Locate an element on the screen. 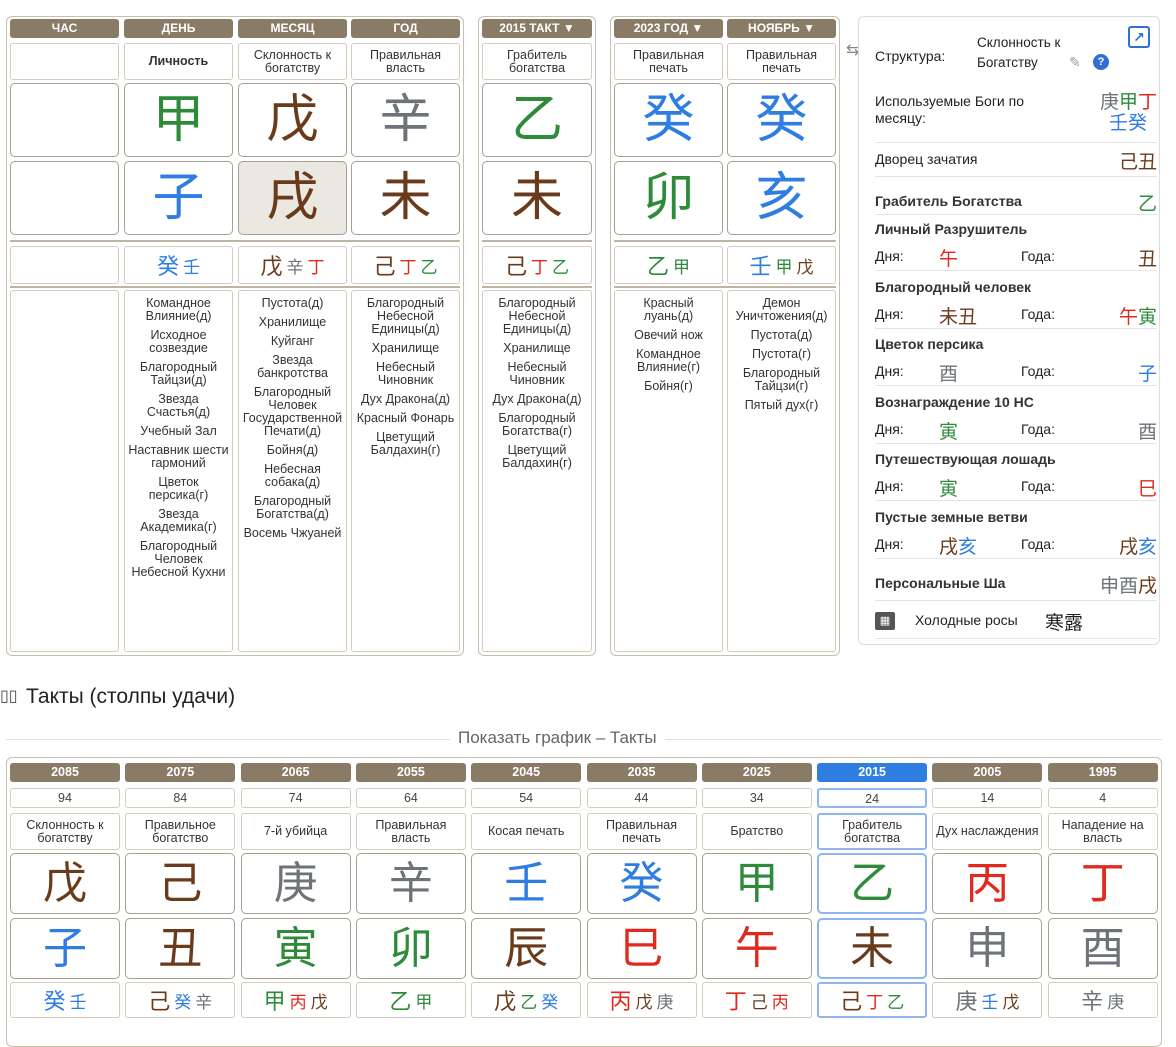 The image size is (1176, 1047). star-item: Звезда банкротства is located at coordinates (292, 367).